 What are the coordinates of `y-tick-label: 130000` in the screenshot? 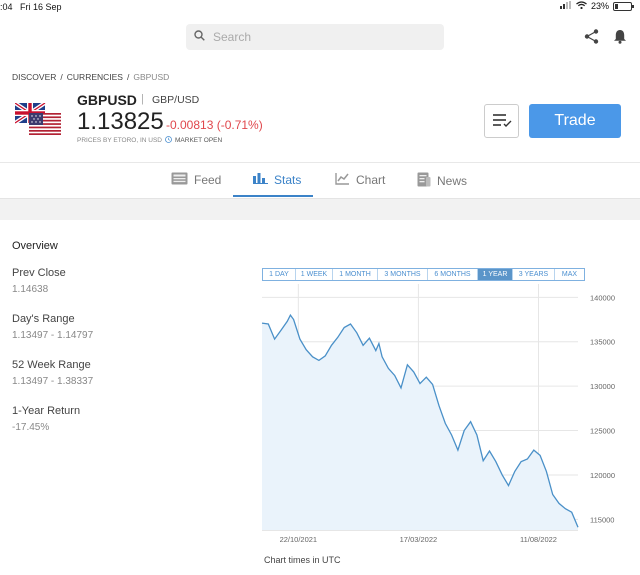 It's located at (602, 386).